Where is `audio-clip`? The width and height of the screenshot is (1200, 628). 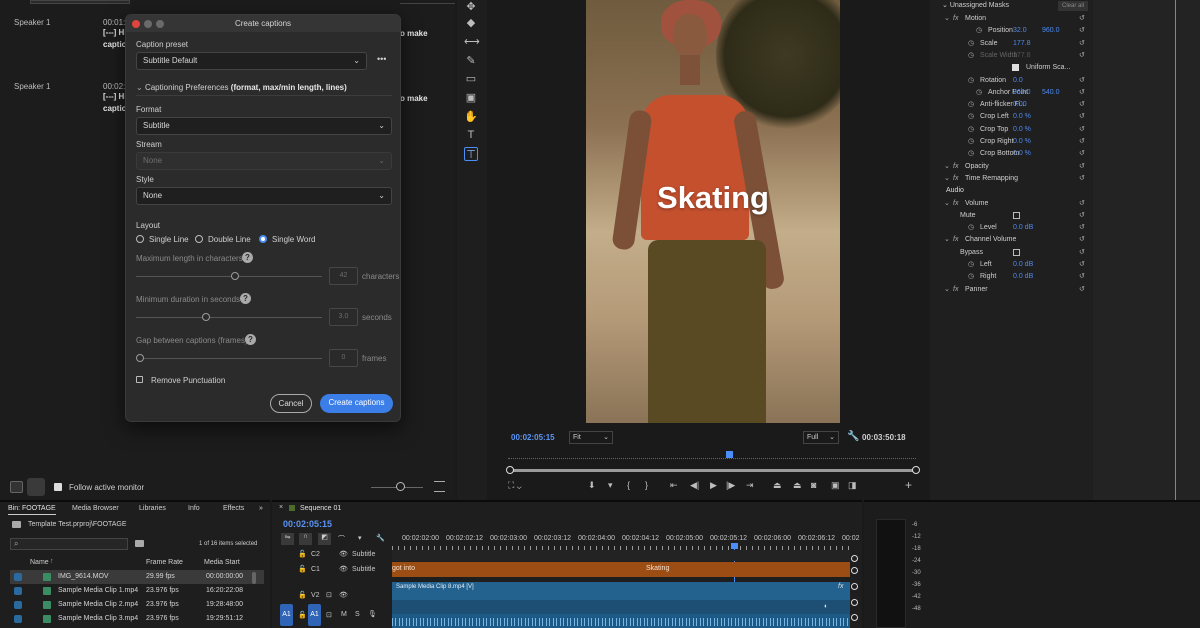
audio-clip is located at coordinates (621, 621).